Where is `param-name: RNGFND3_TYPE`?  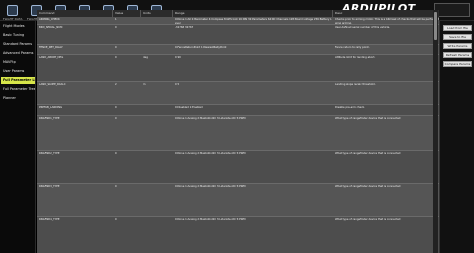
param-name: RNGFND3_TYPE is located at coordinates (49, 186).